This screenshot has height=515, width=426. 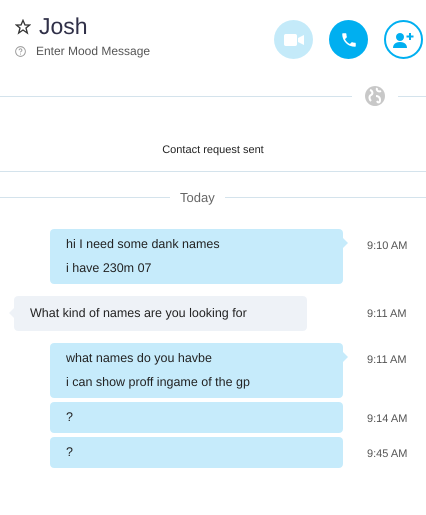 I want to click on message-text: hi I need some dank names, so click(x=143, y=244).